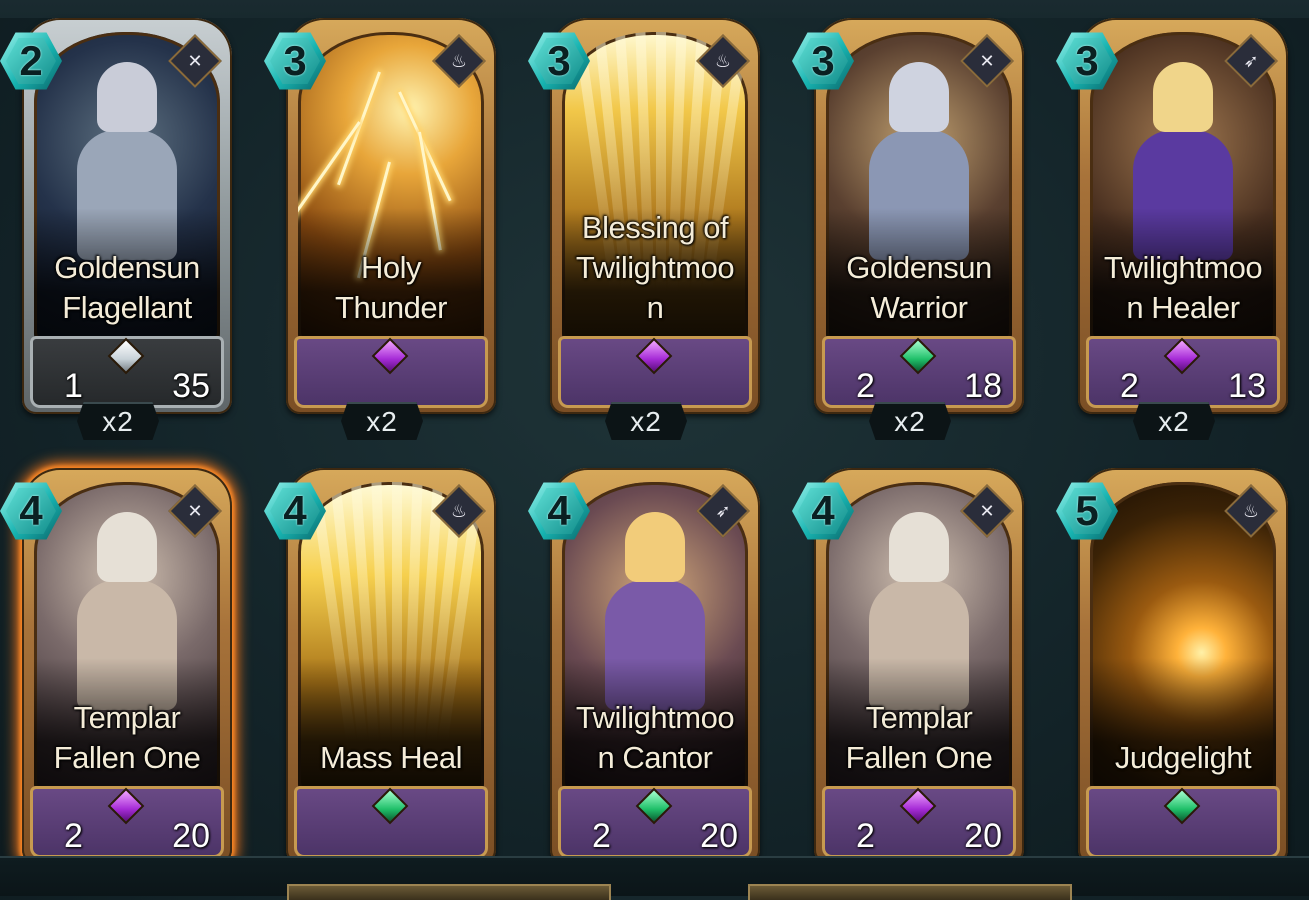 Image resolution: width=1309 pixels, height=900 pixels. What do you see at coordinates (191, 386) in the screenshot?
I see `health-value: 35` at bounding box center [191, 386].